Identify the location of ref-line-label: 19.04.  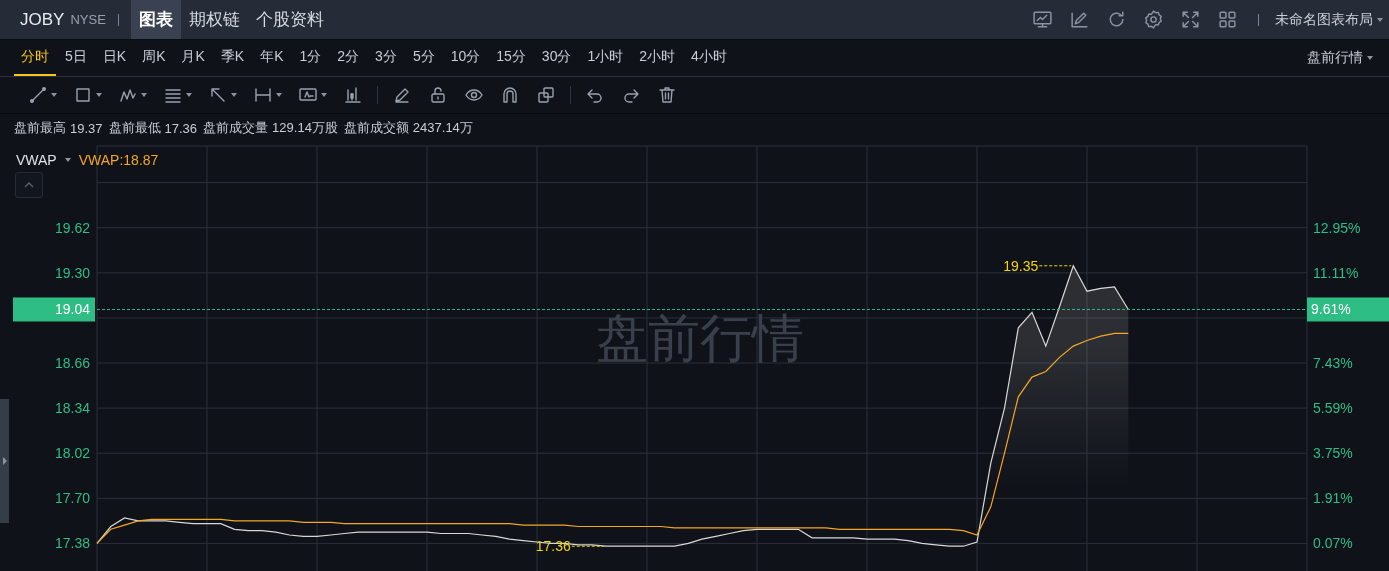
(72, 309).